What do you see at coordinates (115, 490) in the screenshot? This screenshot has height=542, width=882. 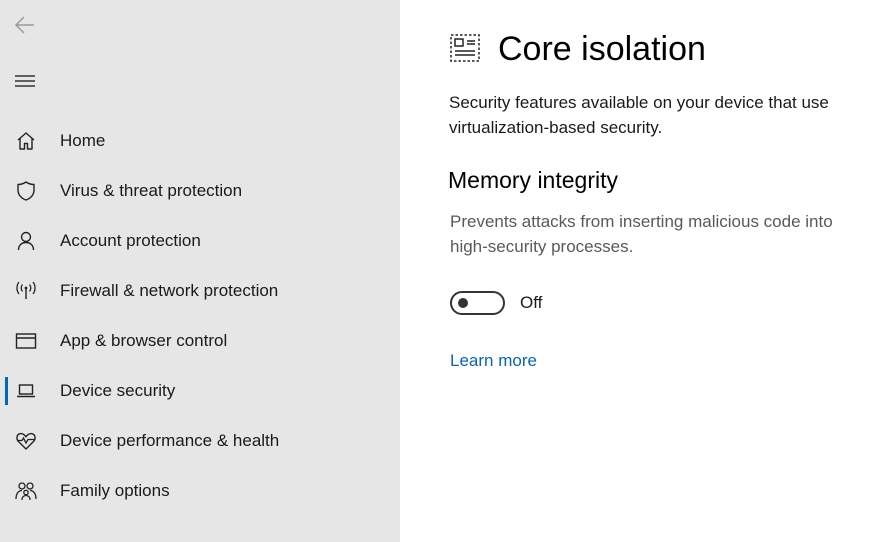 I see `sidebar-item-label: Family options` at bounding box center [115, 490].